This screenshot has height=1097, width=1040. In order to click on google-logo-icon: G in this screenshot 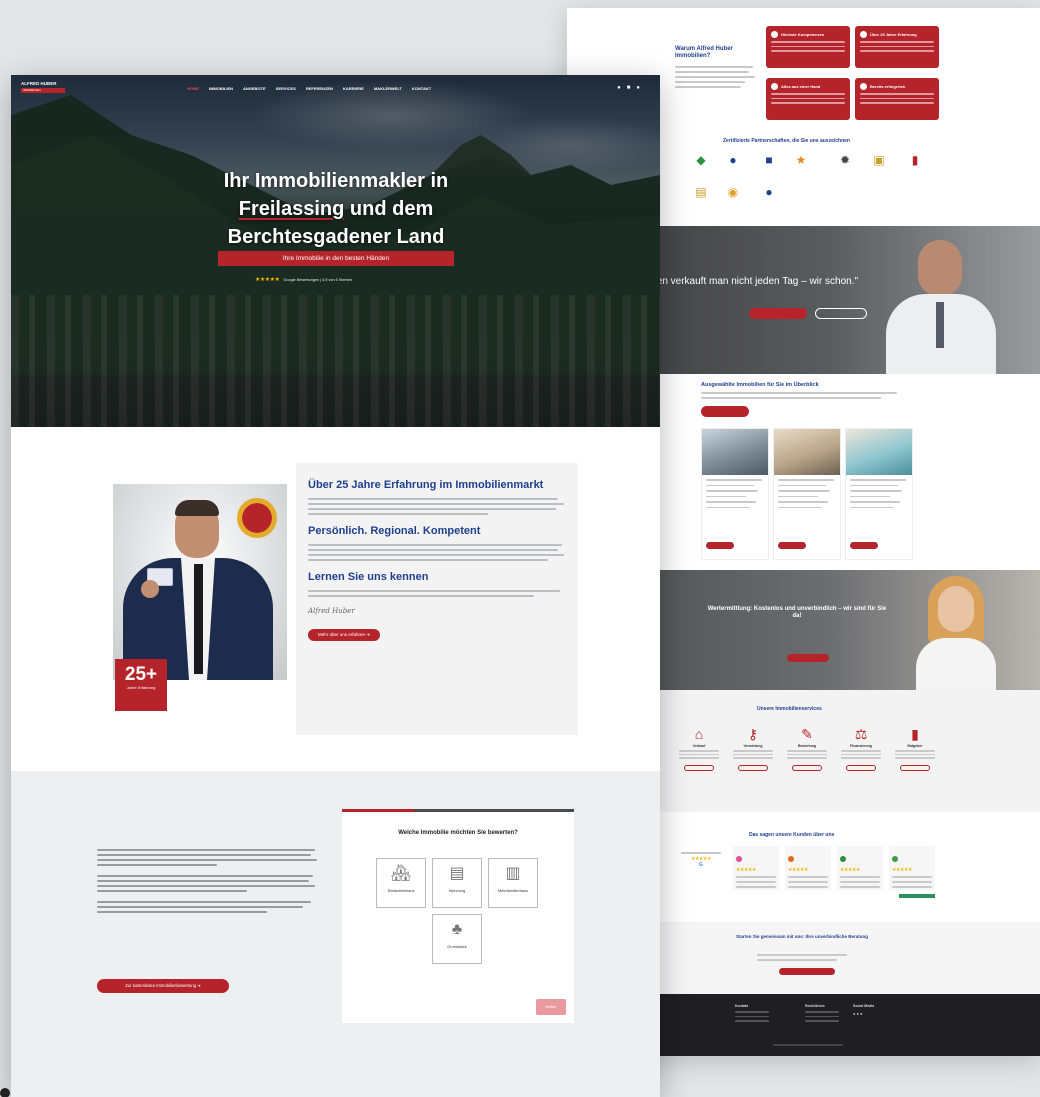, I will do `click(701, 865)`.